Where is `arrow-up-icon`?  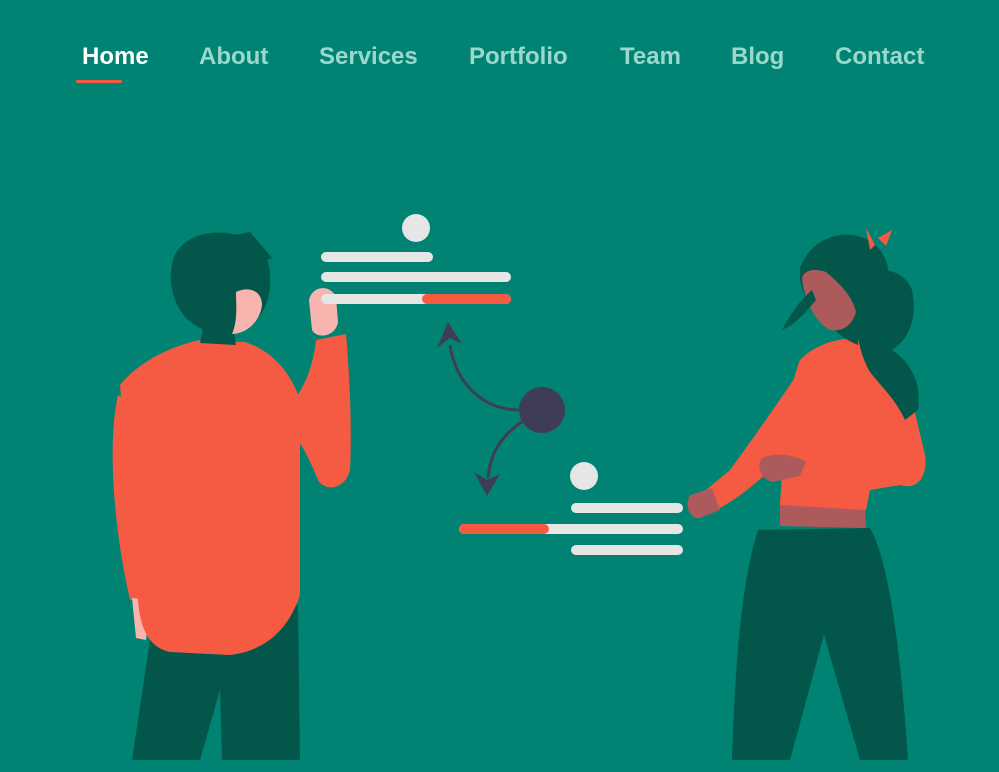 arrow-up-icon is located at coordinates (449, 335).